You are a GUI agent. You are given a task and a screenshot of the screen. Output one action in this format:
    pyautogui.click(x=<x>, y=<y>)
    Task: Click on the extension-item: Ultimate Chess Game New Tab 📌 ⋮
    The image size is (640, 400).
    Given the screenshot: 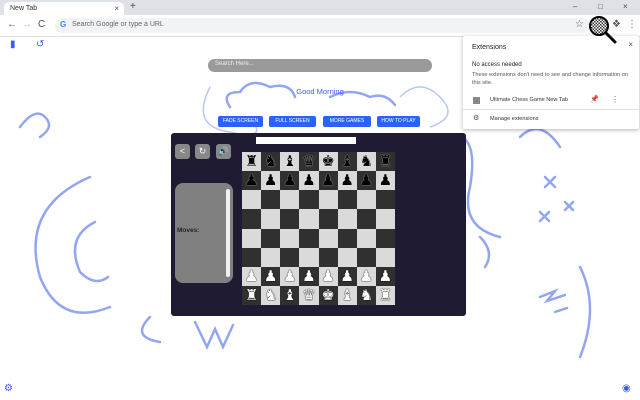 What is the action you would take?
    pyautogui.click(x=551, y=101)
    